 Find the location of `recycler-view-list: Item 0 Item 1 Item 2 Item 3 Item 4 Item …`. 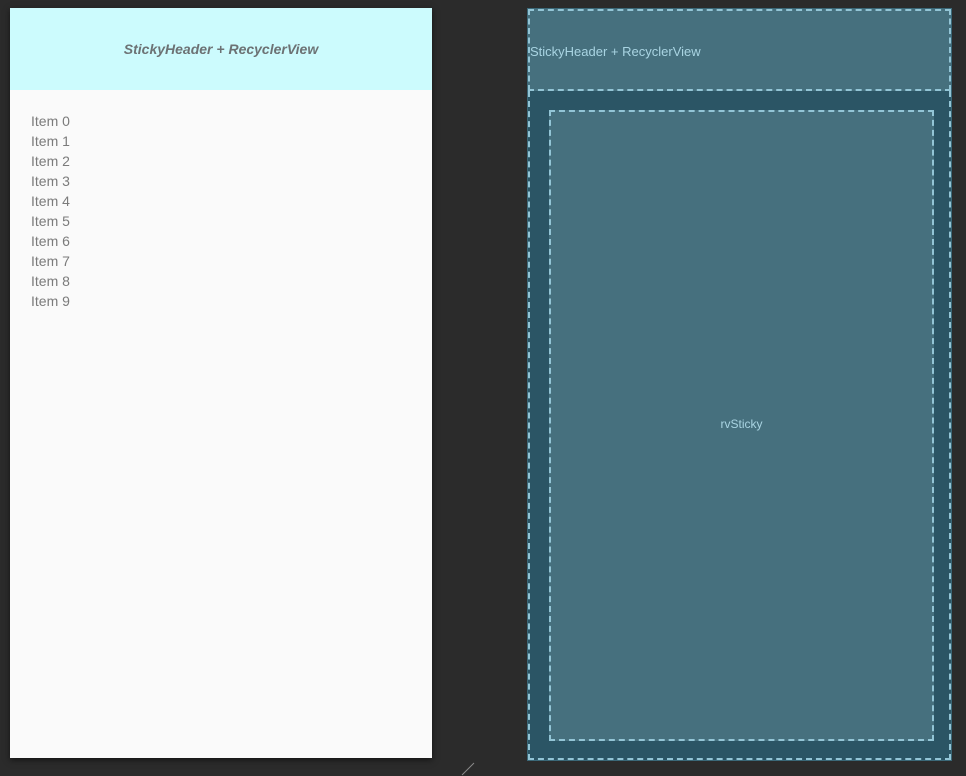

recycler-view-list: Item 0 Item 1 Item 2 Item 3 Item 4 Item … is located at coordinates (221, 200).